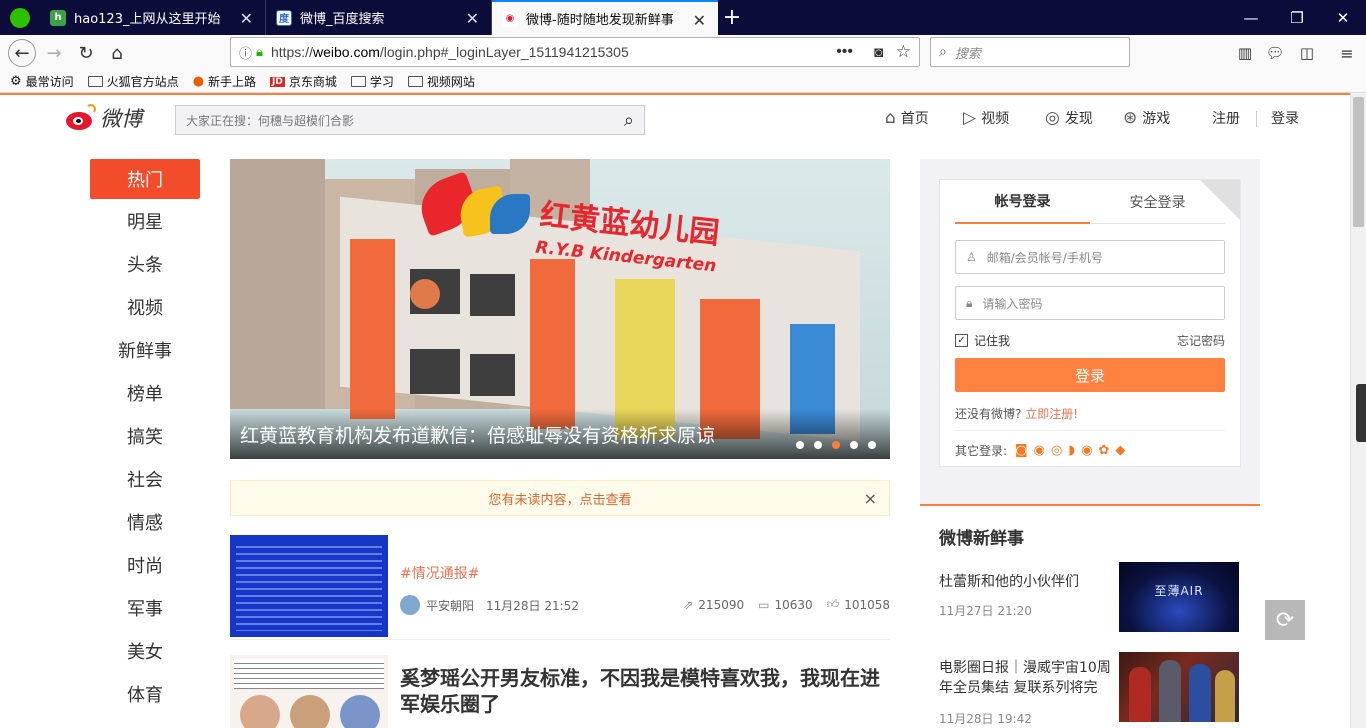  What do you see at coordinates (1297, 17) in the screenshot?
I see `restore-icon: ❐` at bounding box center [1297, 17].